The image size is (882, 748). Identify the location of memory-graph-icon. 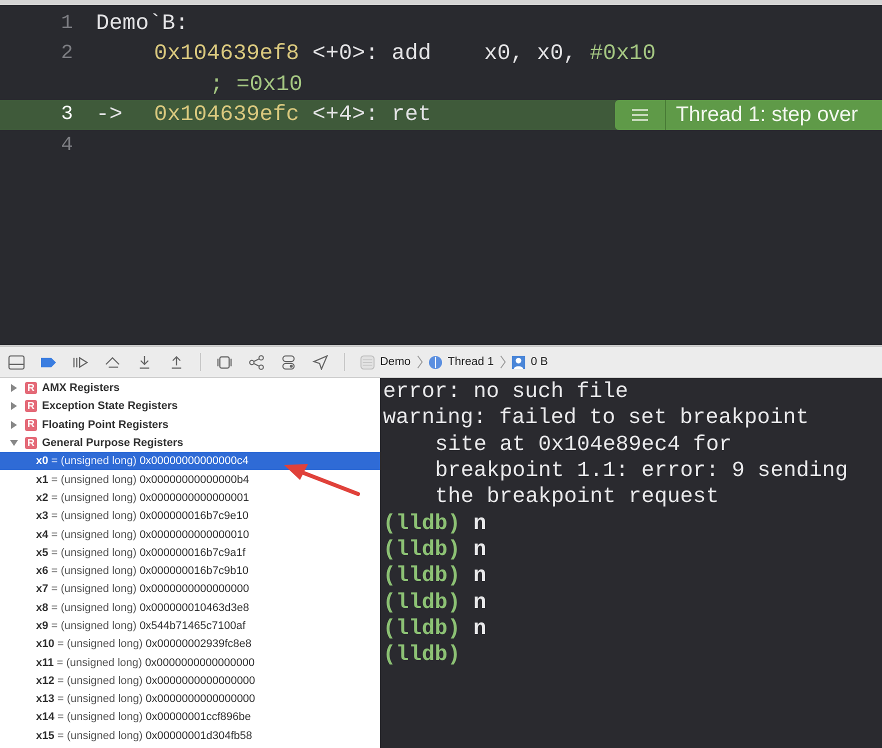
(256, 362).